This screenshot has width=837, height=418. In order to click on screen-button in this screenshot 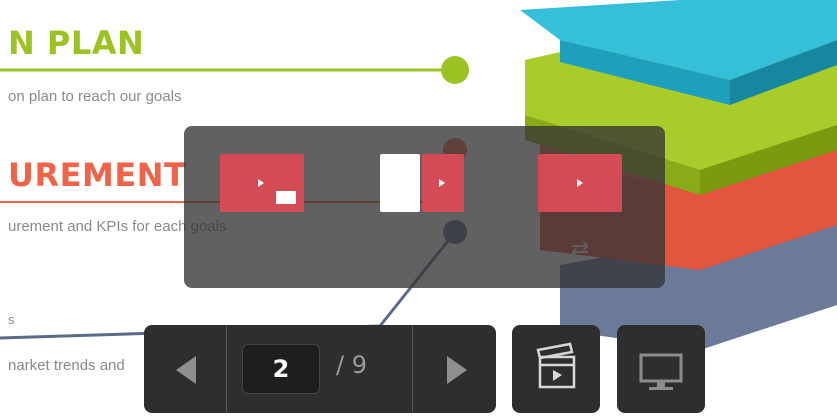, I will do `click(661, 369)`.